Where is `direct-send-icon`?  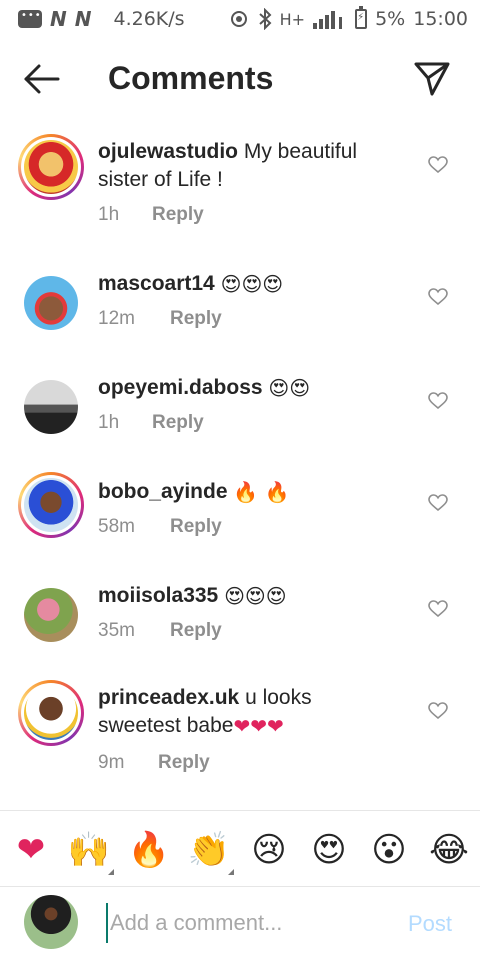 direct-send-icon is located at coordinates (432, 78).